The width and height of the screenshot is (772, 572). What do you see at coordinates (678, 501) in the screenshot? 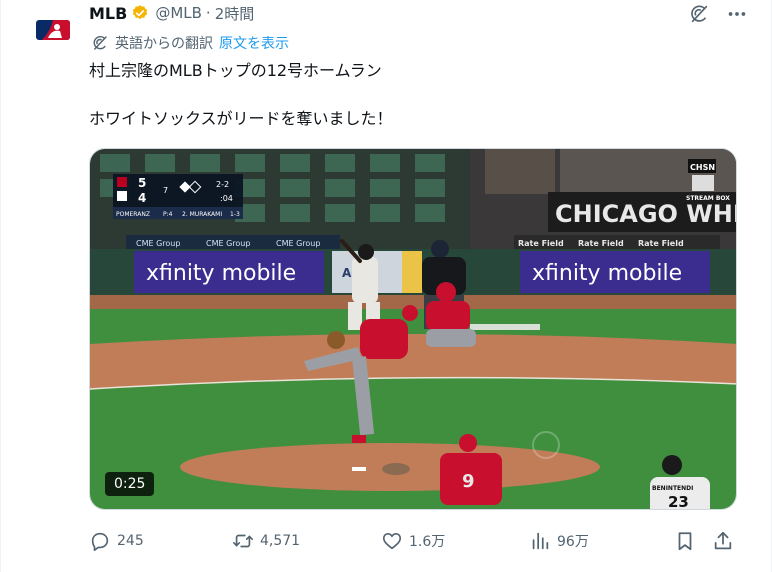
I see `ondeck-number: 23` at bounding box center [678, 501].